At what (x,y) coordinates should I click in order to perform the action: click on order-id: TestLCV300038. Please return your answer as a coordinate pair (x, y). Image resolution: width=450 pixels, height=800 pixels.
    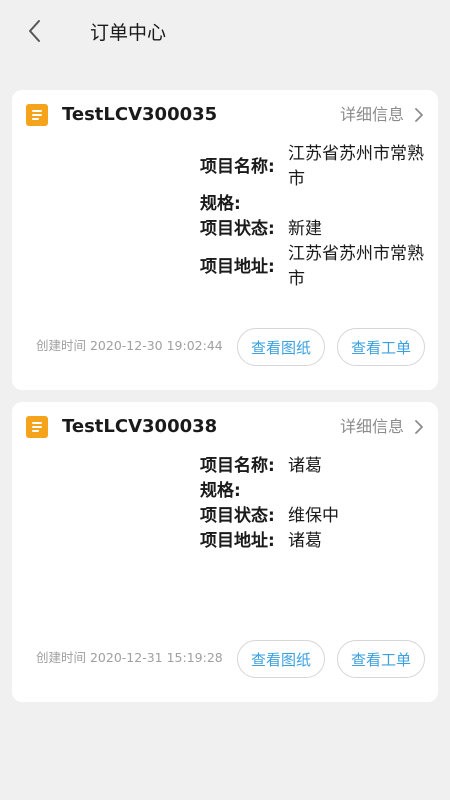
    Looking at the image, I should click on (140, 426).